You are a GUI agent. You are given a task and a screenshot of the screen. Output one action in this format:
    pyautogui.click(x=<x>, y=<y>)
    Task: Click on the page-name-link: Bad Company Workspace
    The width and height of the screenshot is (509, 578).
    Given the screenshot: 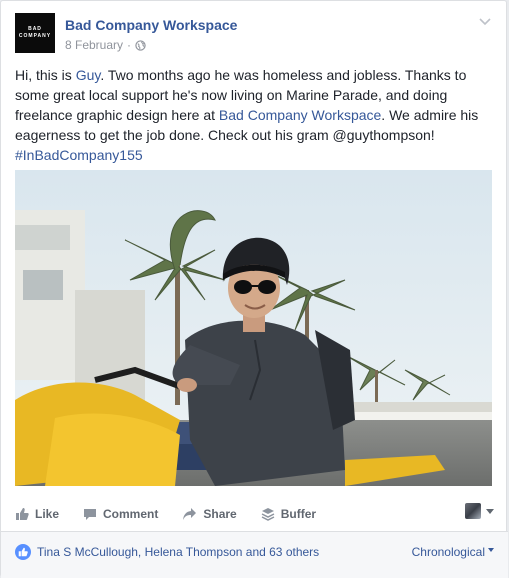 What is the action you would take?
    pyautogui.click(x=151, y=25)
    